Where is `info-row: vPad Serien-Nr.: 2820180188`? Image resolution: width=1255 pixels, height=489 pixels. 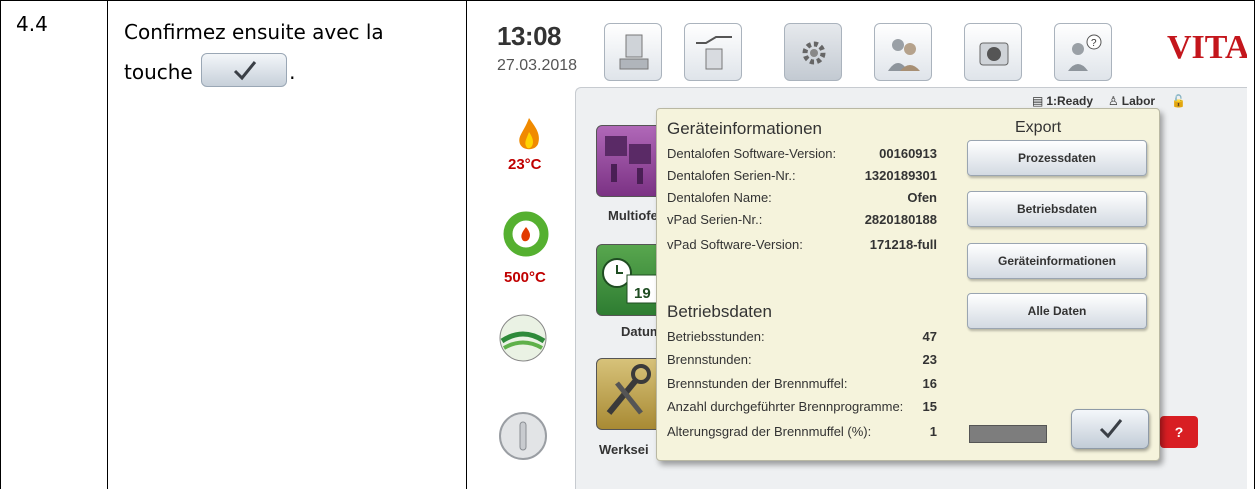
info-row: vPad Serien-Nr.: 2820180188 is located at coordinates (802, 223).